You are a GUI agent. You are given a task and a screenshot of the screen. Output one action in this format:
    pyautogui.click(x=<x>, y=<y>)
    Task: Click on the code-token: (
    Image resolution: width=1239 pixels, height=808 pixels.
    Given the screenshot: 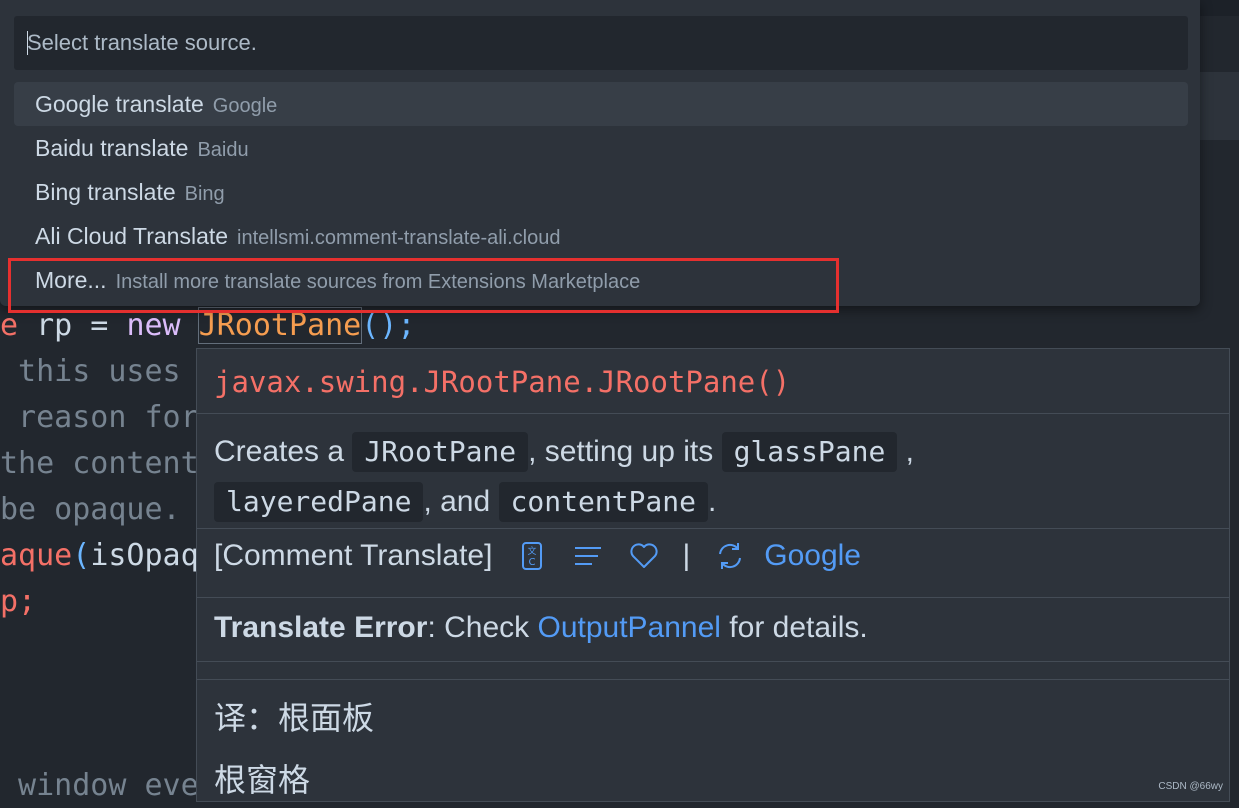 What is the action you would take?
    pyautogui.click(x=81, y=555)
    